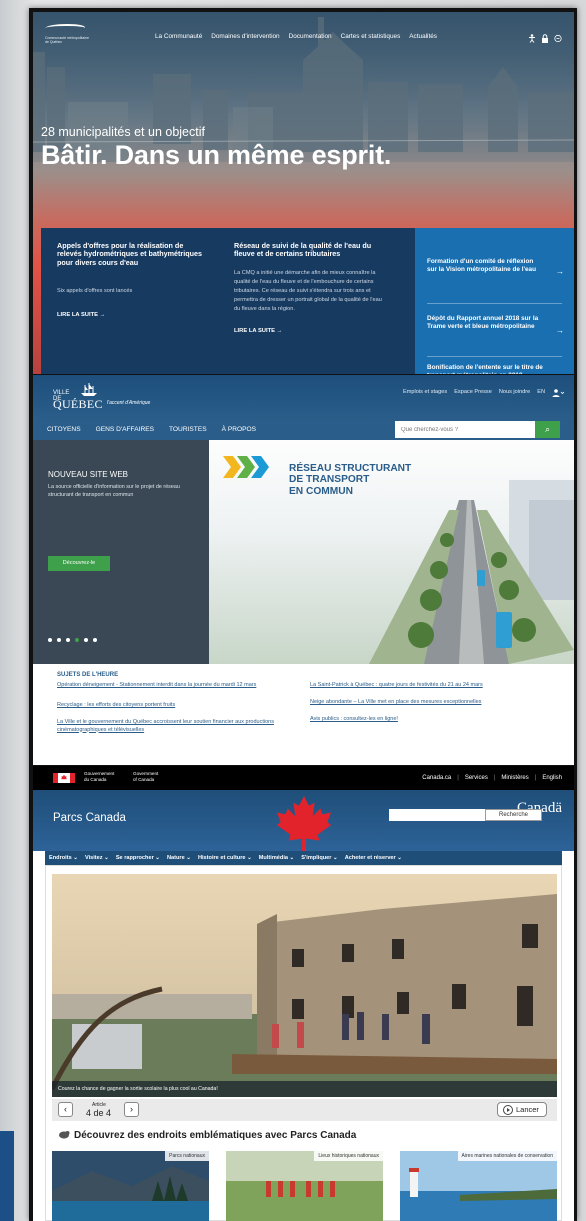  I want to click on canada-flag-icon, so click(64, 778).